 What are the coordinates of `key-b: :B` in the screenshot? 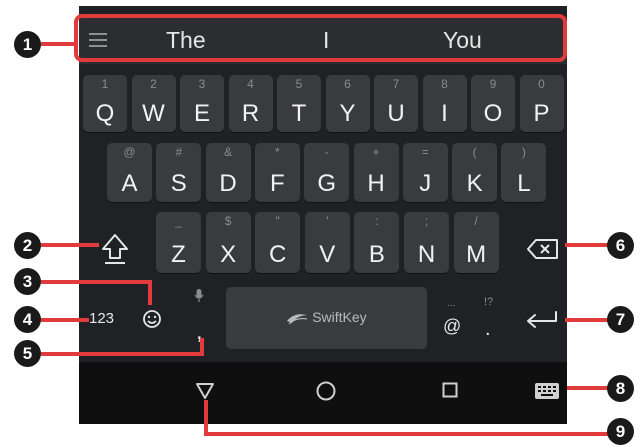 It's located at (377, 242).